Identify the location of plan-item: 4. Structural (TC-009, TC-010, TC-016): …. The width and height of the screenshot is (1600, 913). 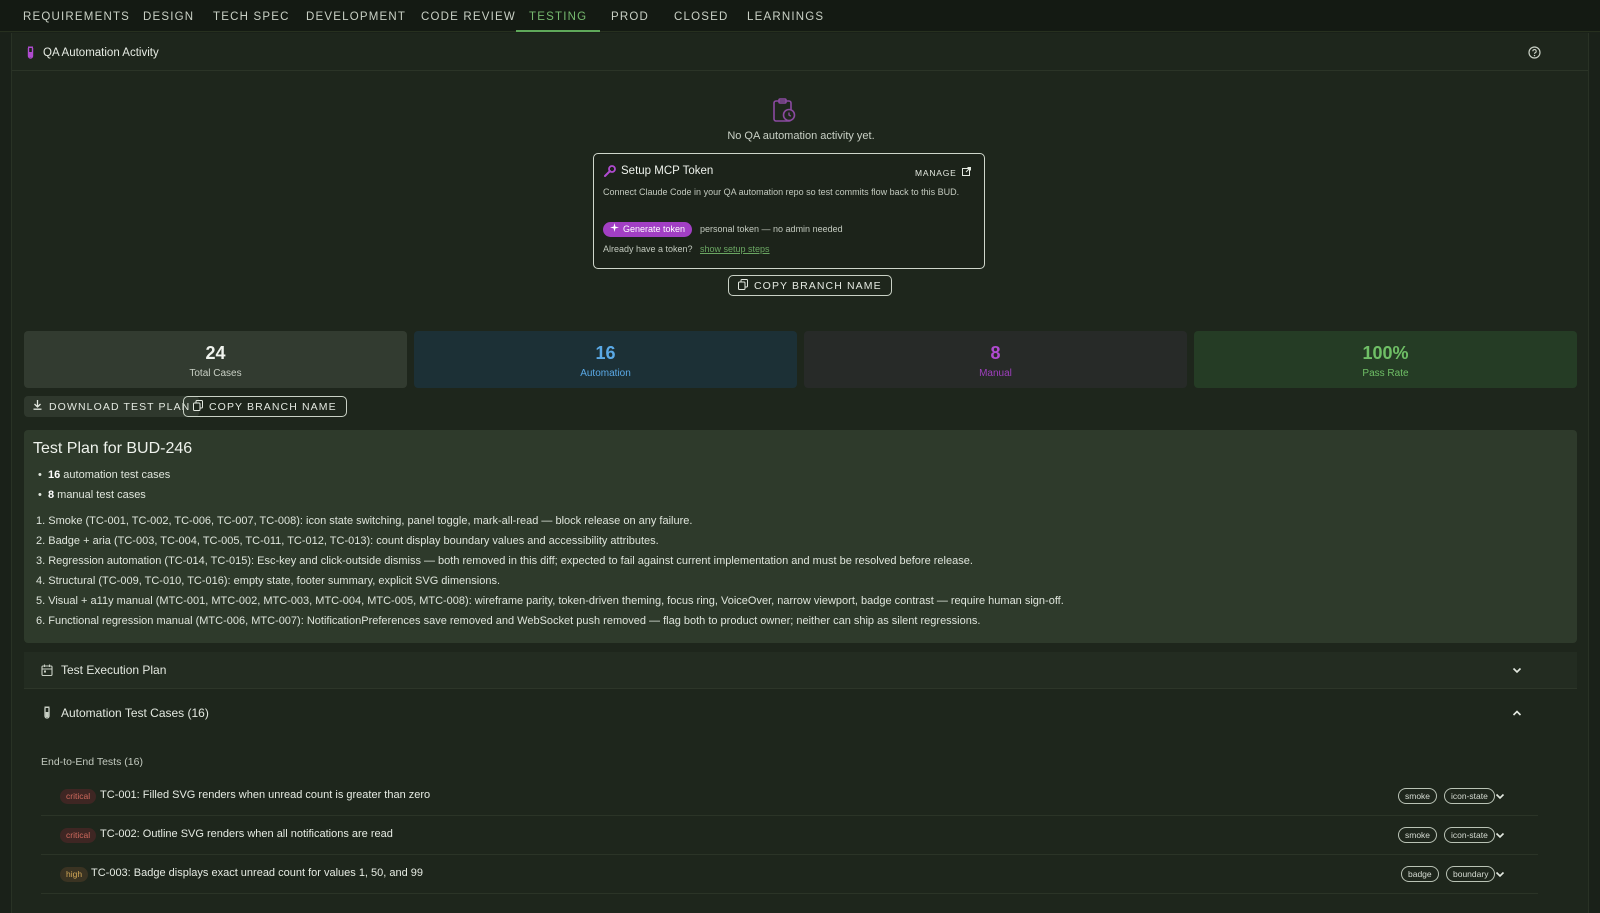
(268, 581).